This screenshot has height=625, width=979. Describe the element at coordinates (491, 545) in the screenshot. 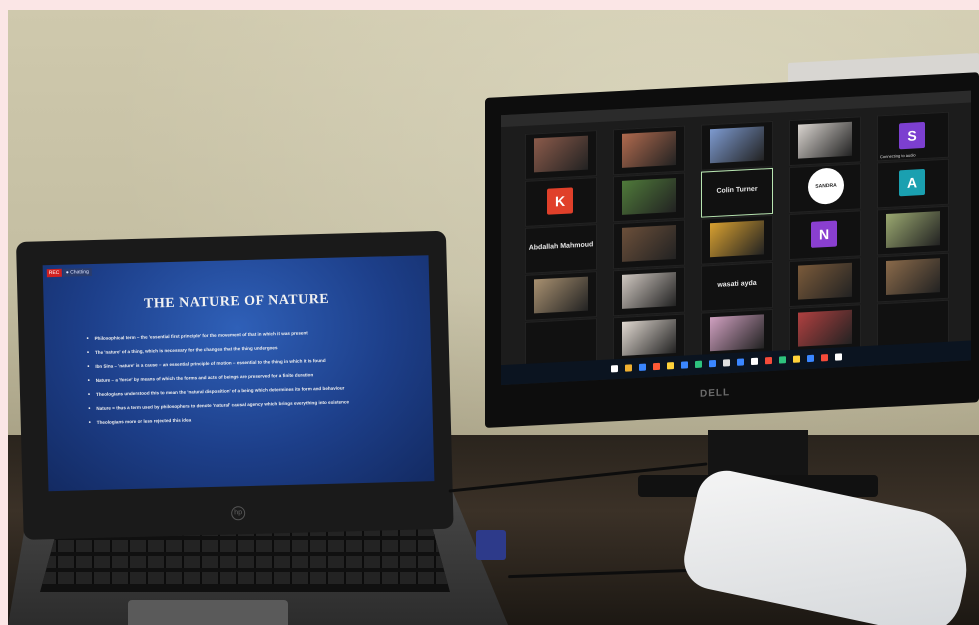

I see `vga-connector` at that location.